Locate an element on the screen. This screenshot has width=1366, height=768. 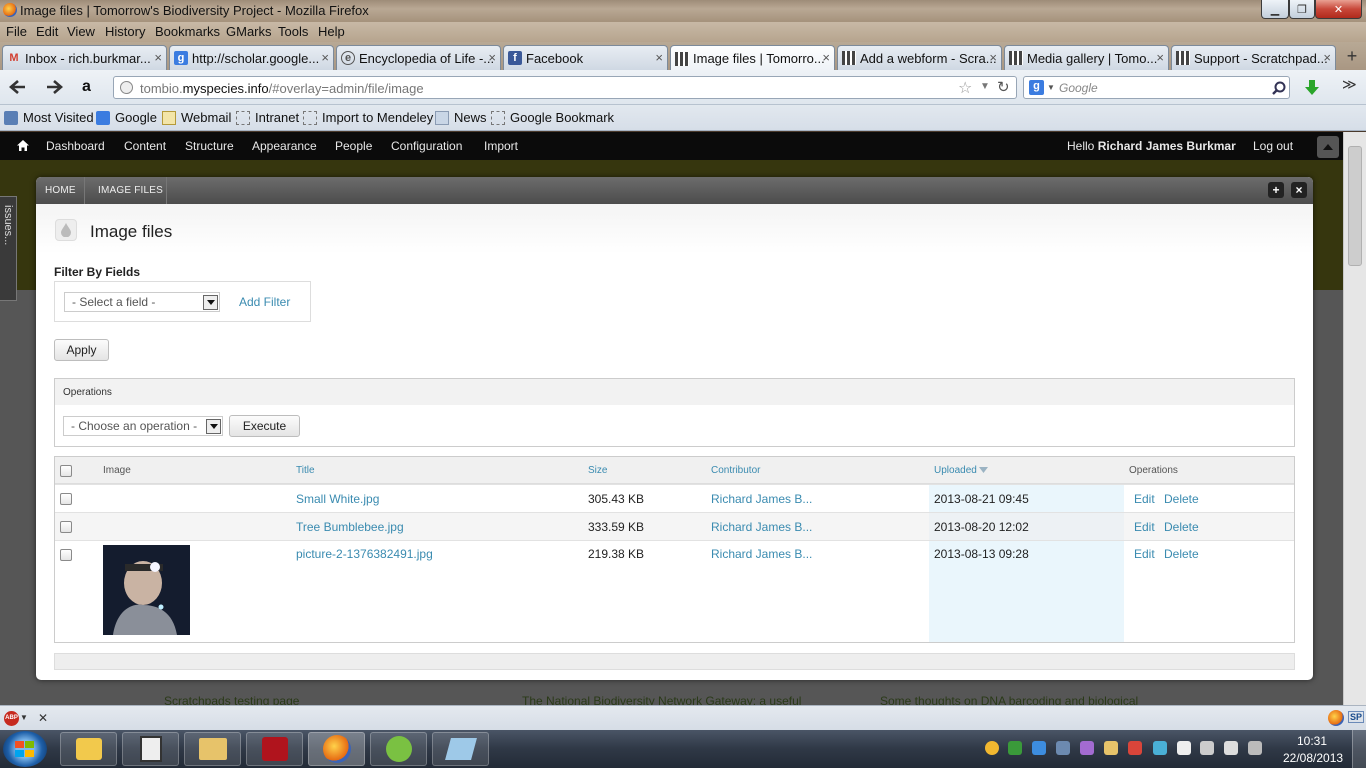
start-button is located at coordinates (25, 749).